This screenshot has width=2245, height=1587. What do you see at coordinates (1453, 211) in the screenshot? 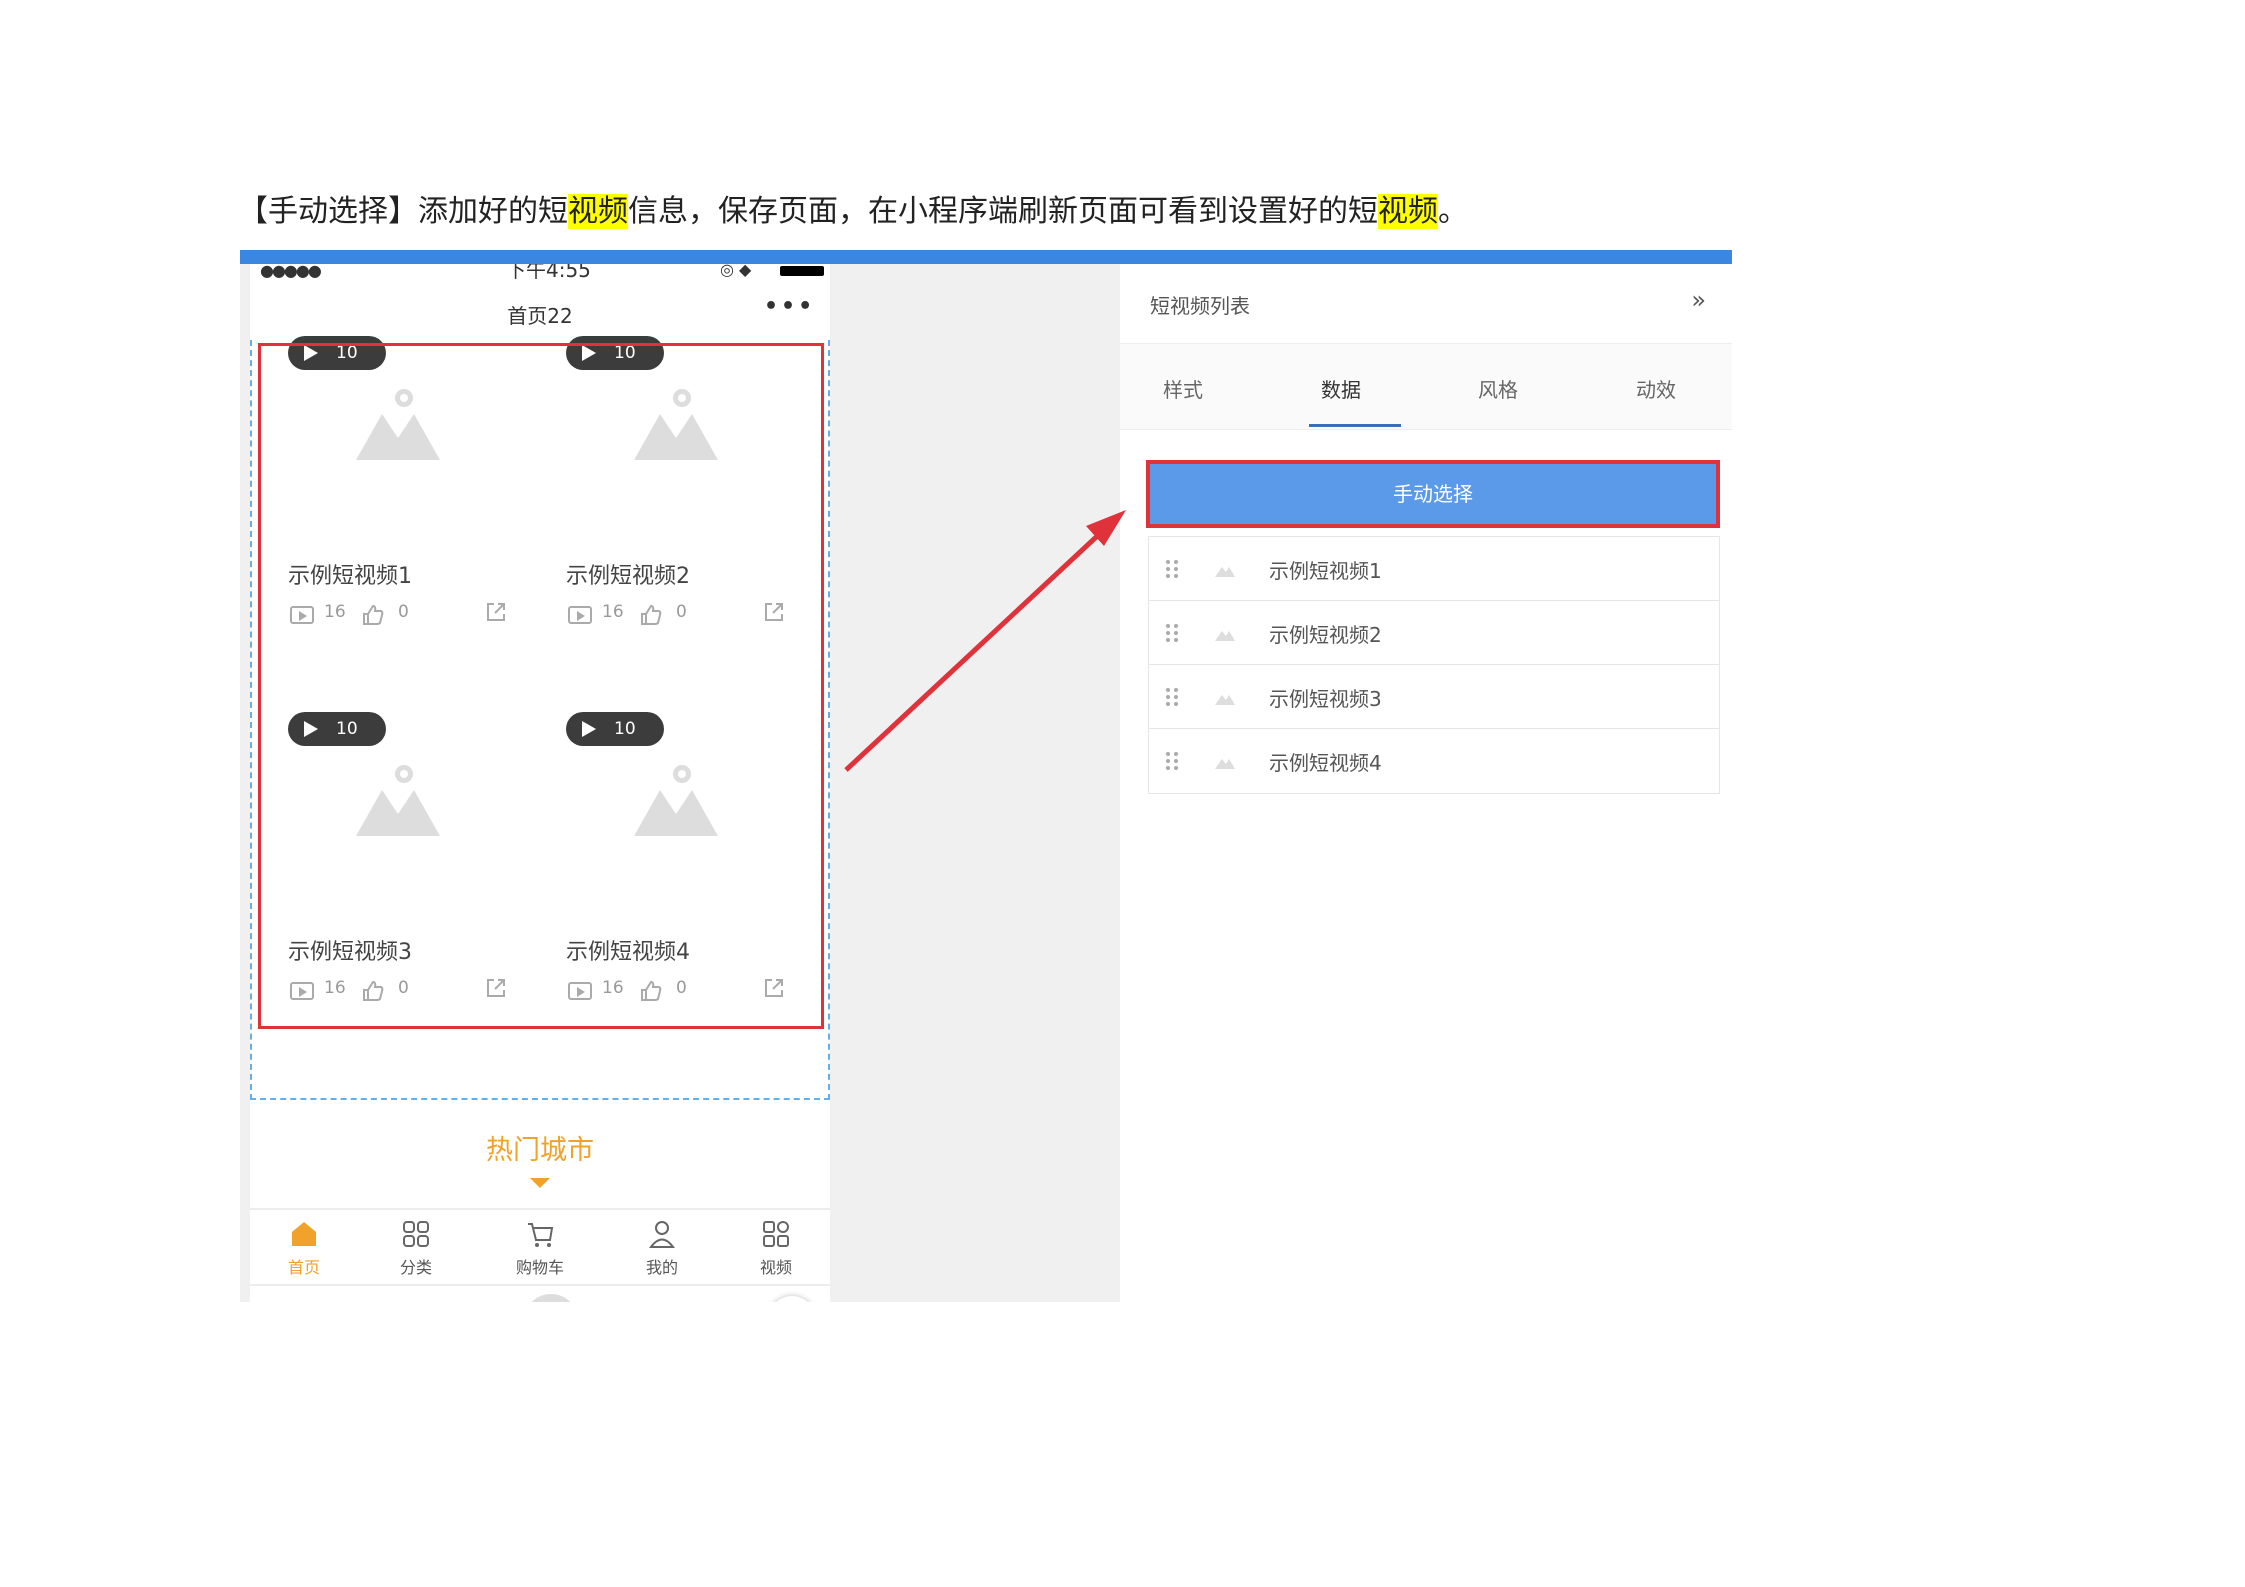
I see `instruction-part-3: 。` at bounding box center [1453, 211].